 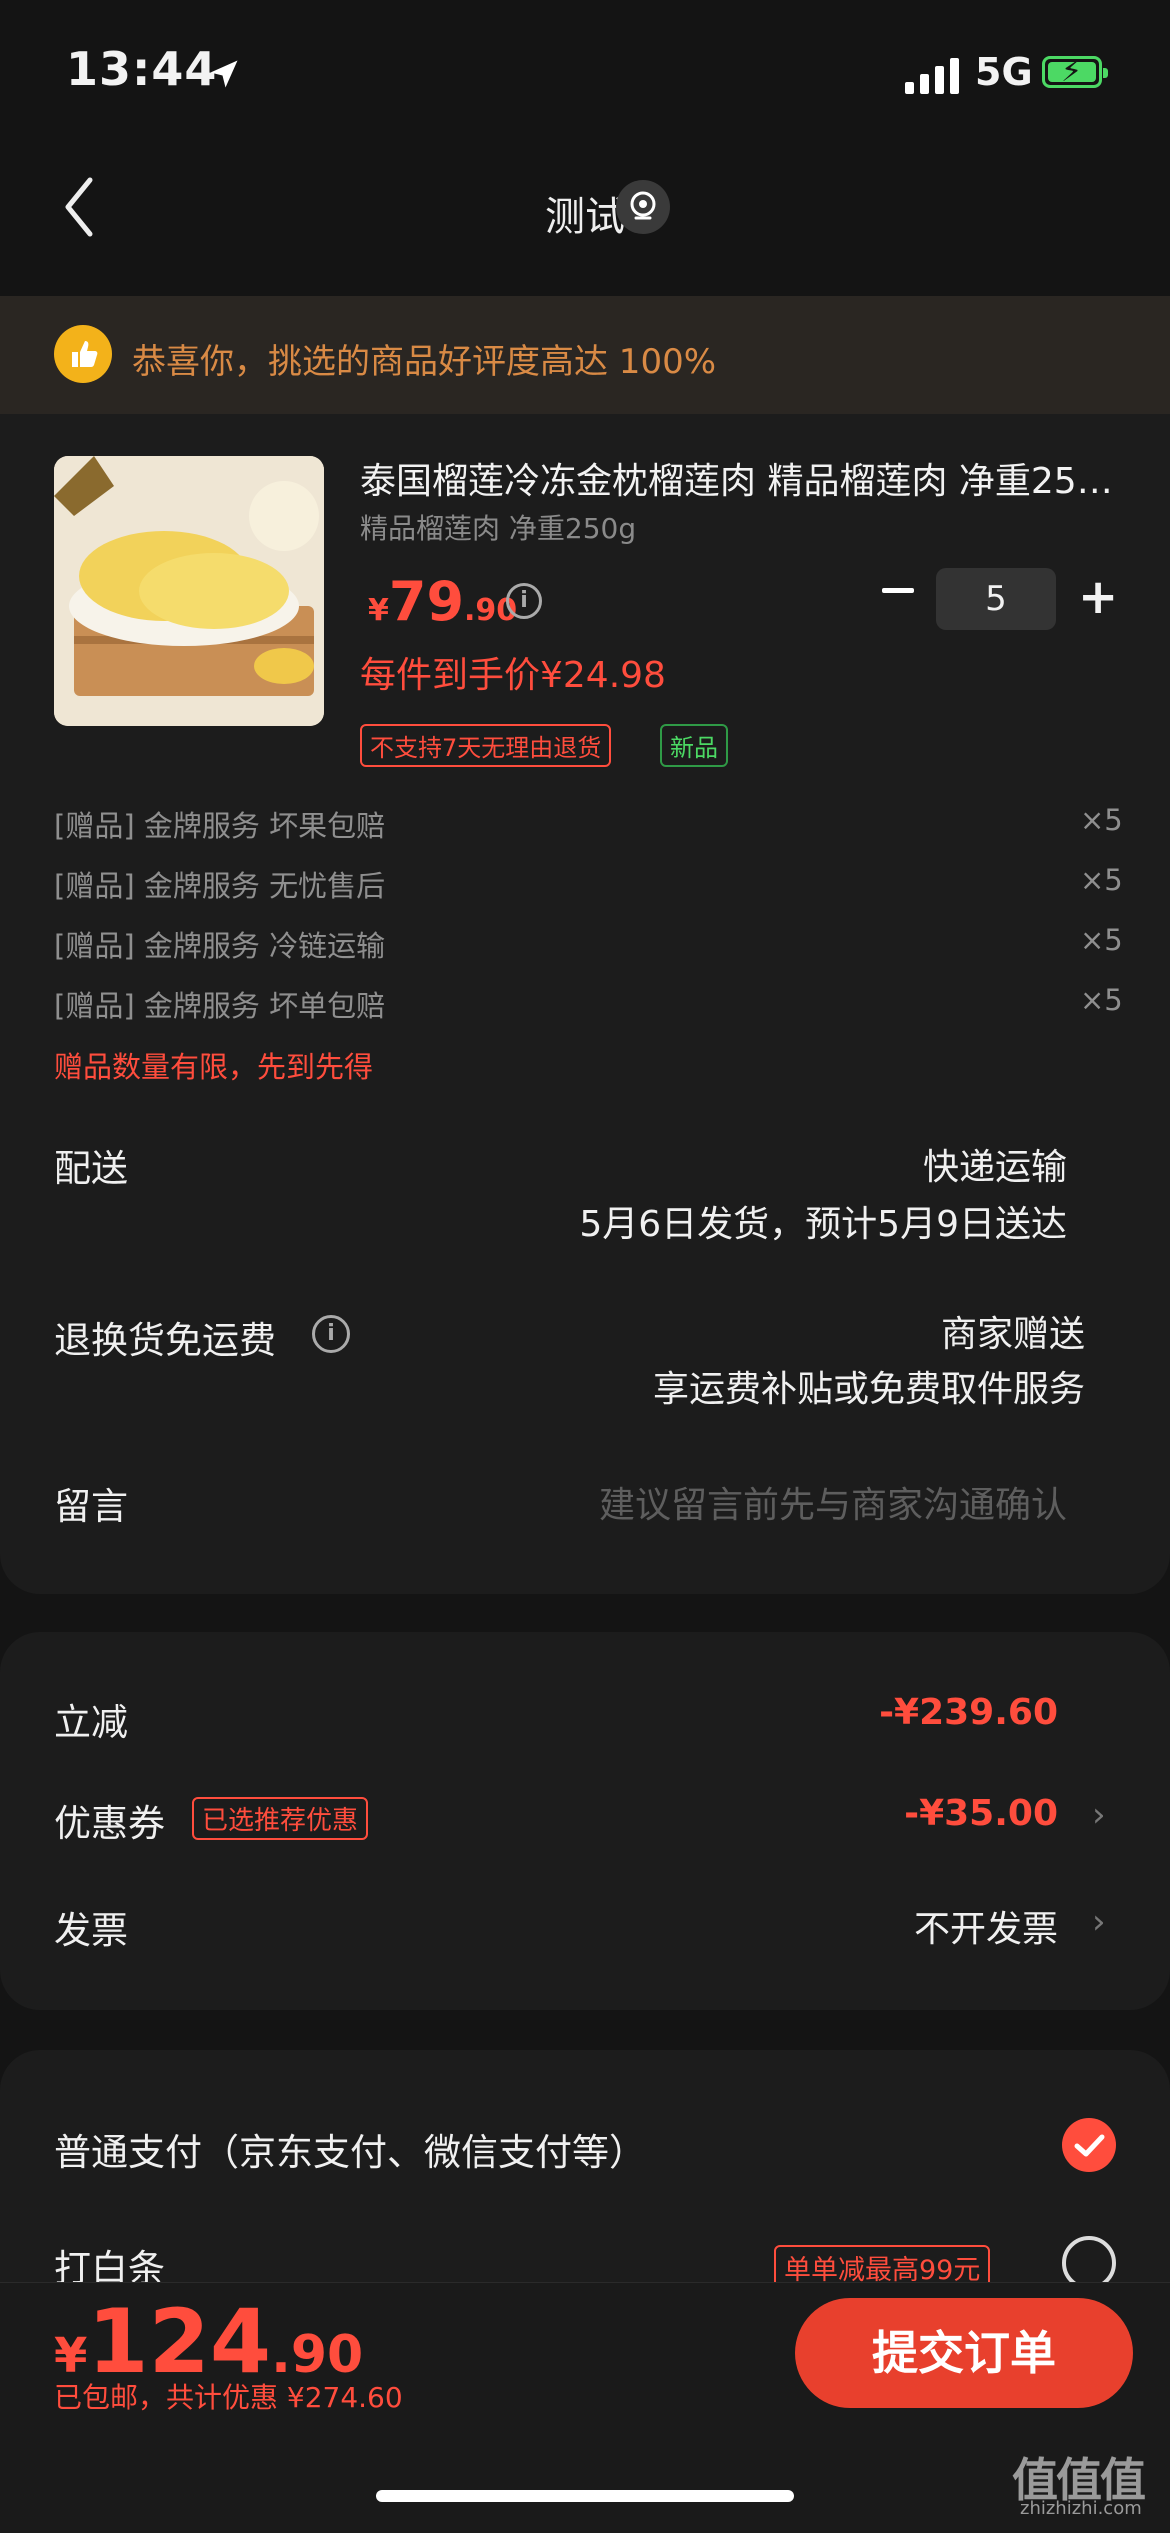 What do you see at coordinates (91, 1722) in the screenshot?
I see `instant-discount-label: 立减` at bounding box center [91, 1722].